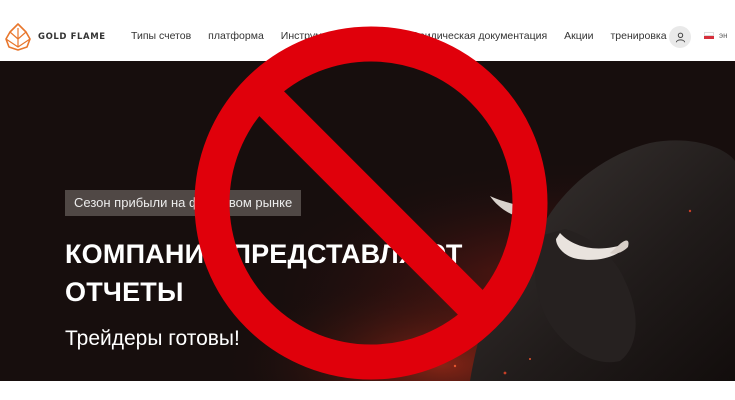 The height and width of the screenshot is (400, 735). Describe the element at coordinates (18, 37) in the screenshot. I see `flame-logo-icon` at that location.